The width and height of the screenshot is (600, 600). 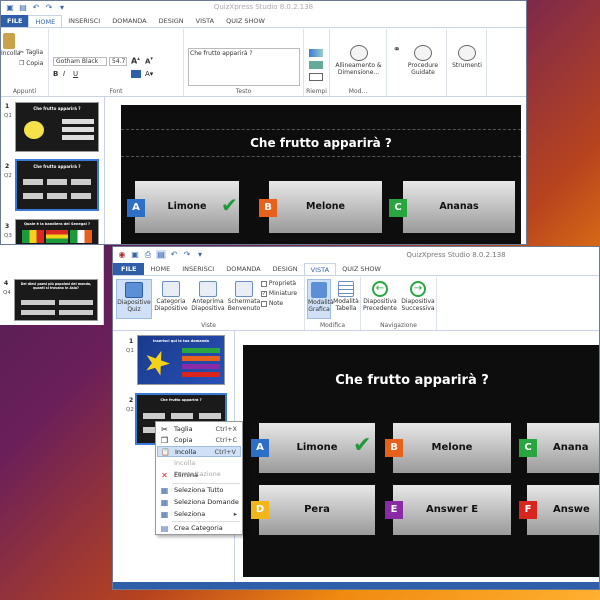 I want to click on menu-item-create-category: ▤ Crea Categoria, so click(x=199, y=528).